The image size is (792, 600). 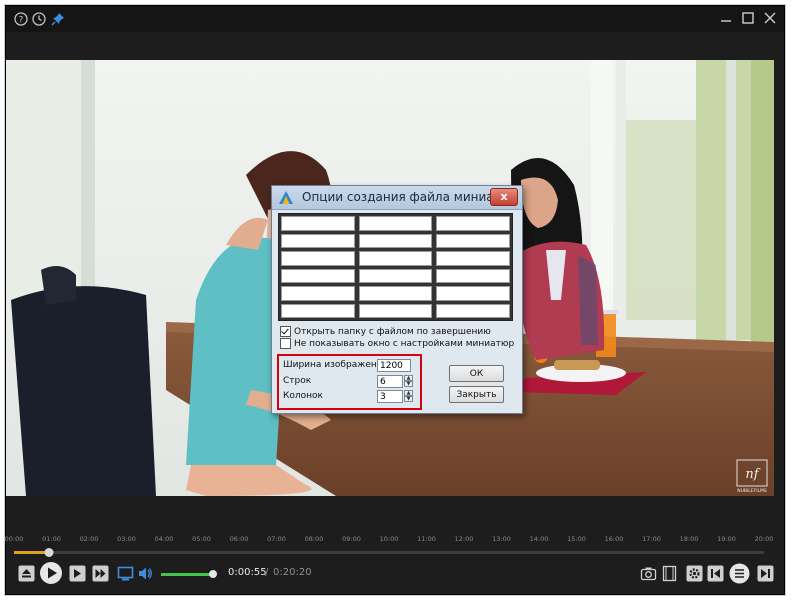 I want to click on volume-level, so click(x=187, y=574).